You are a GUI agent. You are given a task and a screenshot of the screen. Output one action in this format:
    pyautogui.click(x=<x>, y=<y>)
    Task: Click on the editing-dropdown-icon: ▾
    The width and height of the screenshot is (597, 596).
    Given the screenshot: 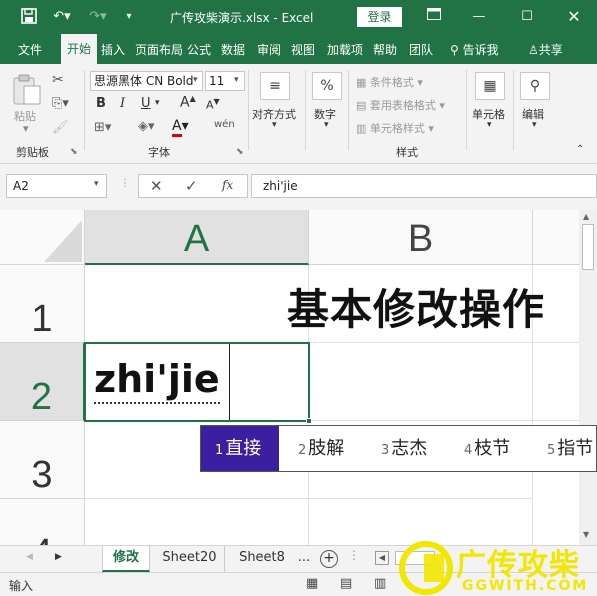 What is the action you would take?
    pyautogui.click(x=534, y=125)
    